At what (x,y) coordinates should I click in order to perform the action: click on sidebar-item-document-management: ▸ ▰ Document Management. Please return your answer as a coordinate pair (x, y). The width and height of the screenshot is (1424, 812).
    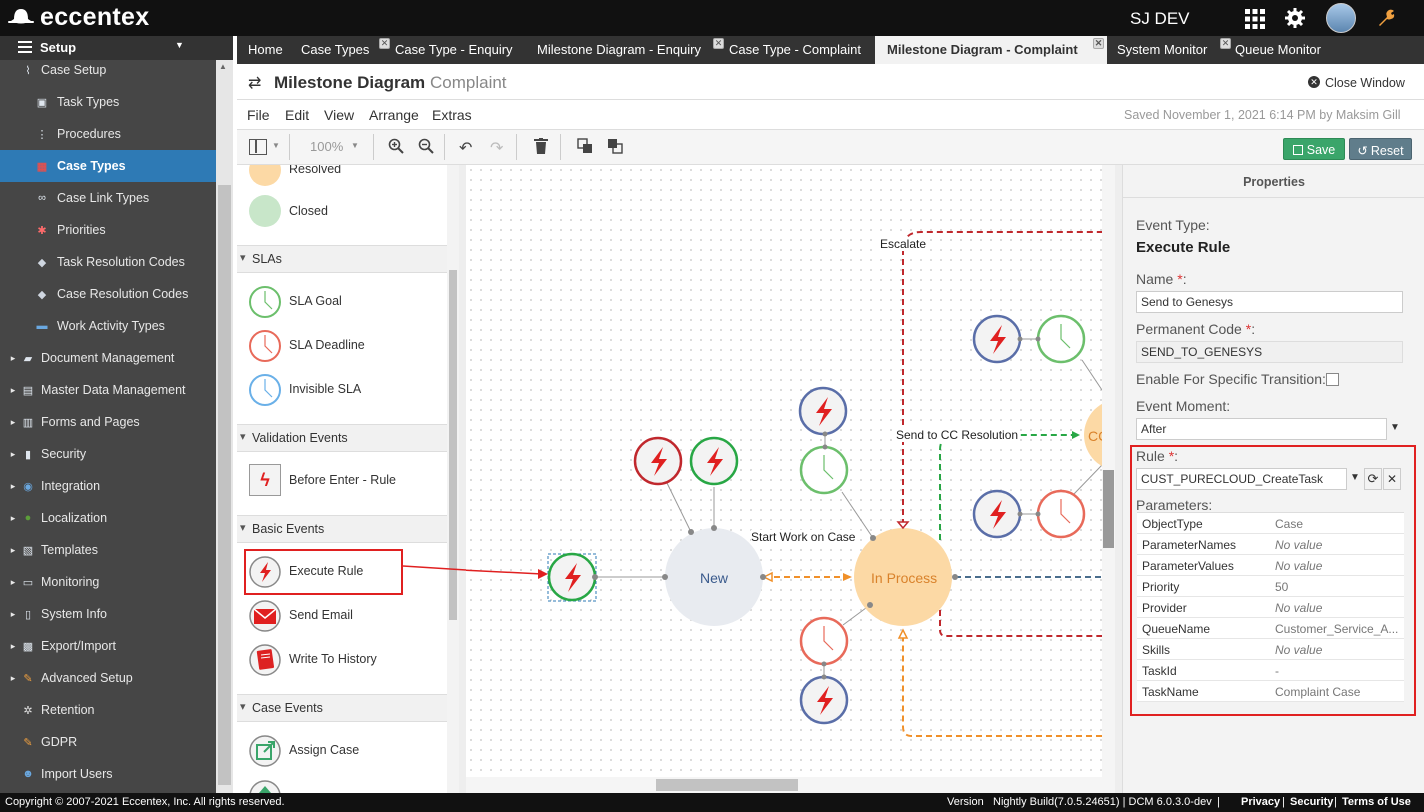
    Looking at the image, I should click on (108, 358).